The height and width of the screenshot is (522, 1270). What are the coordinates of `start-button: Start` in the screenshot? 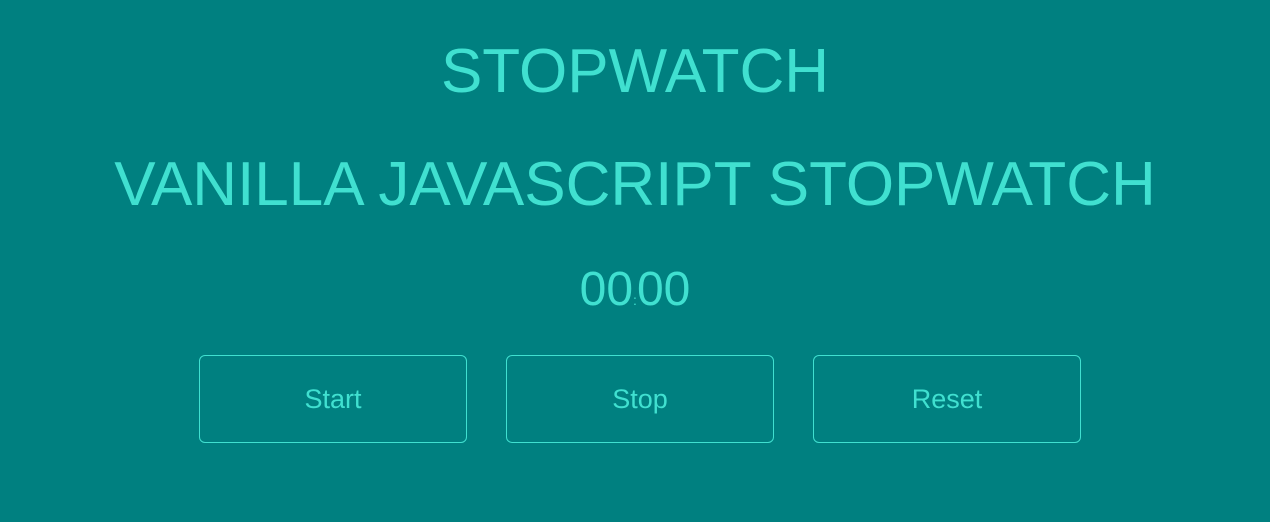 It's located at (333, 399).